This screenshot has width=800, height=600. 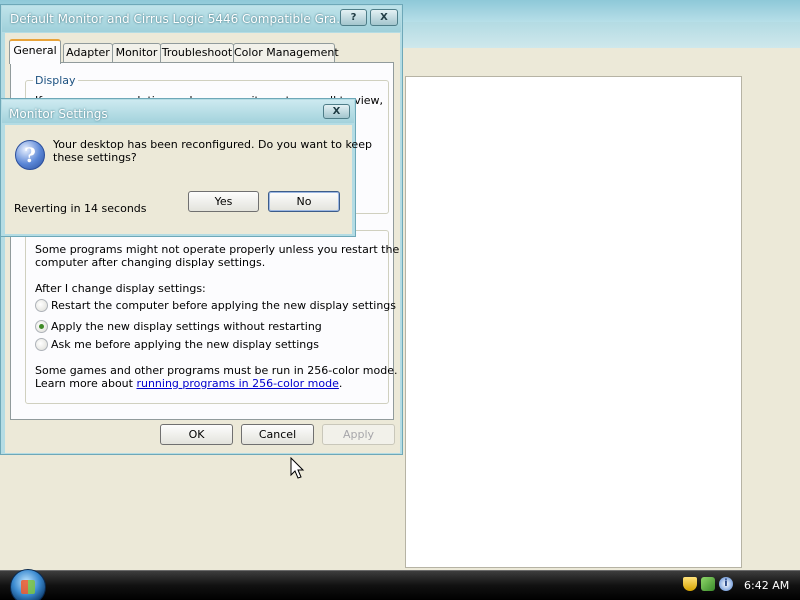 What do you see at coordinates (88, 53) in the screenshot?
I see `tab-adapter: Adapter` at bounding box center [88, 53].